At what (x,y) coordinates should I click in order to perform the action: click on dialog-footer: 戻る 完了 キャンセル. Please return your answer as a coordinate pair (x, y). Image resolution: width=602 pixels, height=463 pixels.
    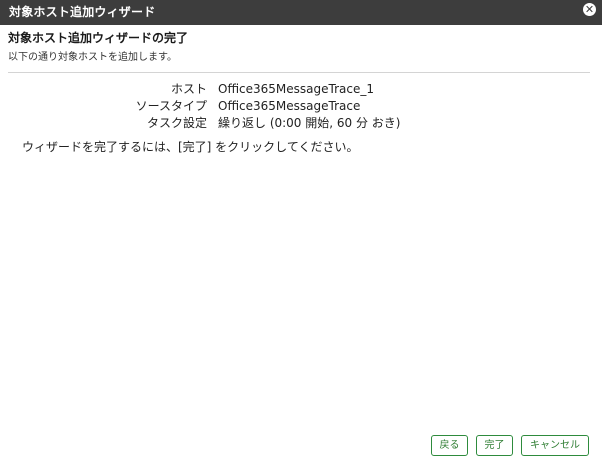
    Looking at the image, I should click on (510, 446).